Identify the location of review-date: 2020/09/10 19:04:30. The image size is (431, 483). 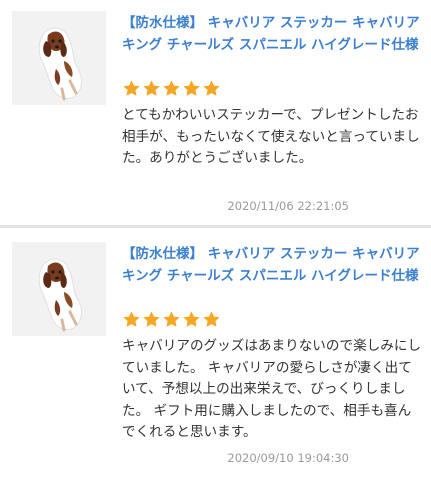
(288, 458).